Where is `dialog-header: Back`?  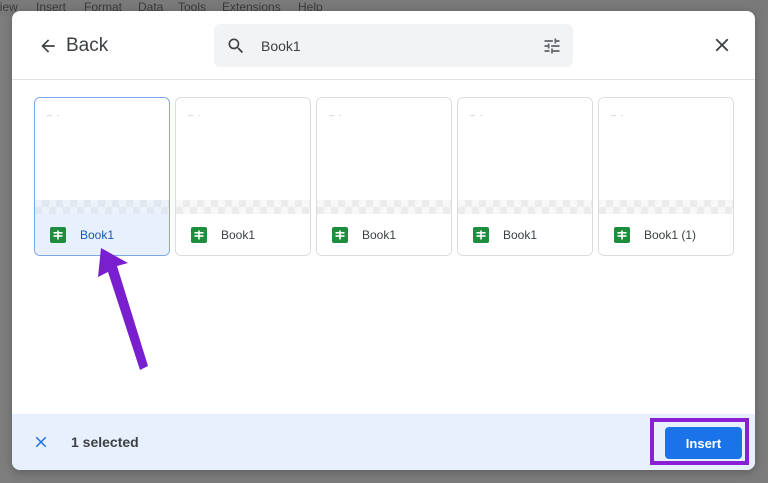
dialog-header: Back is located at coordinates (383, 45).